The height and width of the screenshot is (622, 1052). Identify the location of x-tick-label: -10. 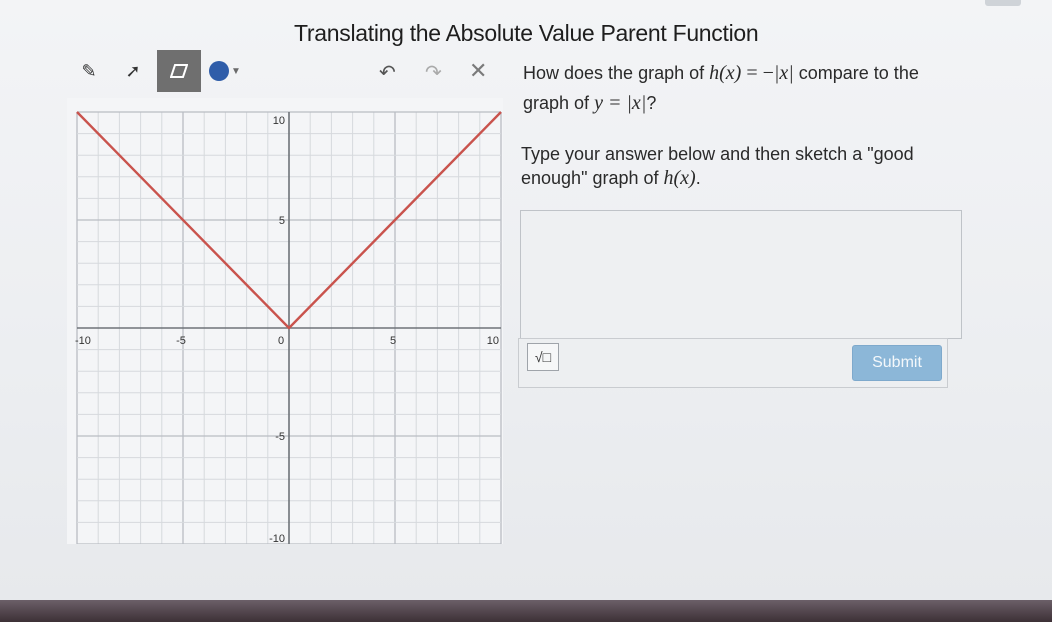
(83, 341).